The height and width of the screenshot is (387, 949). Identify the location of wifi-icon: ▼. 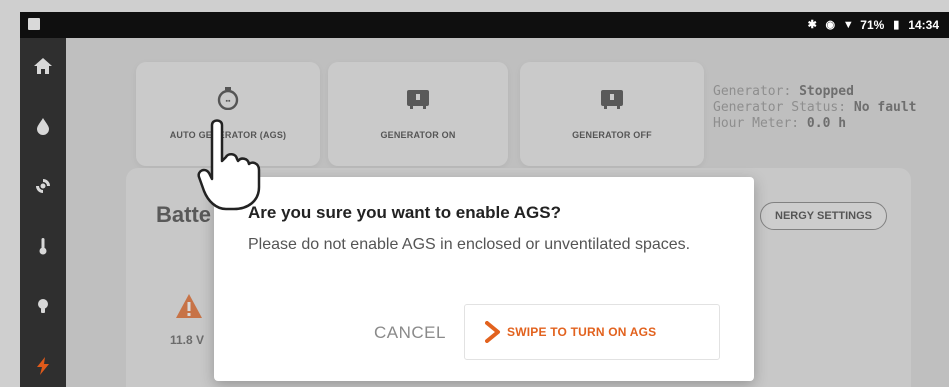
(848, 25).